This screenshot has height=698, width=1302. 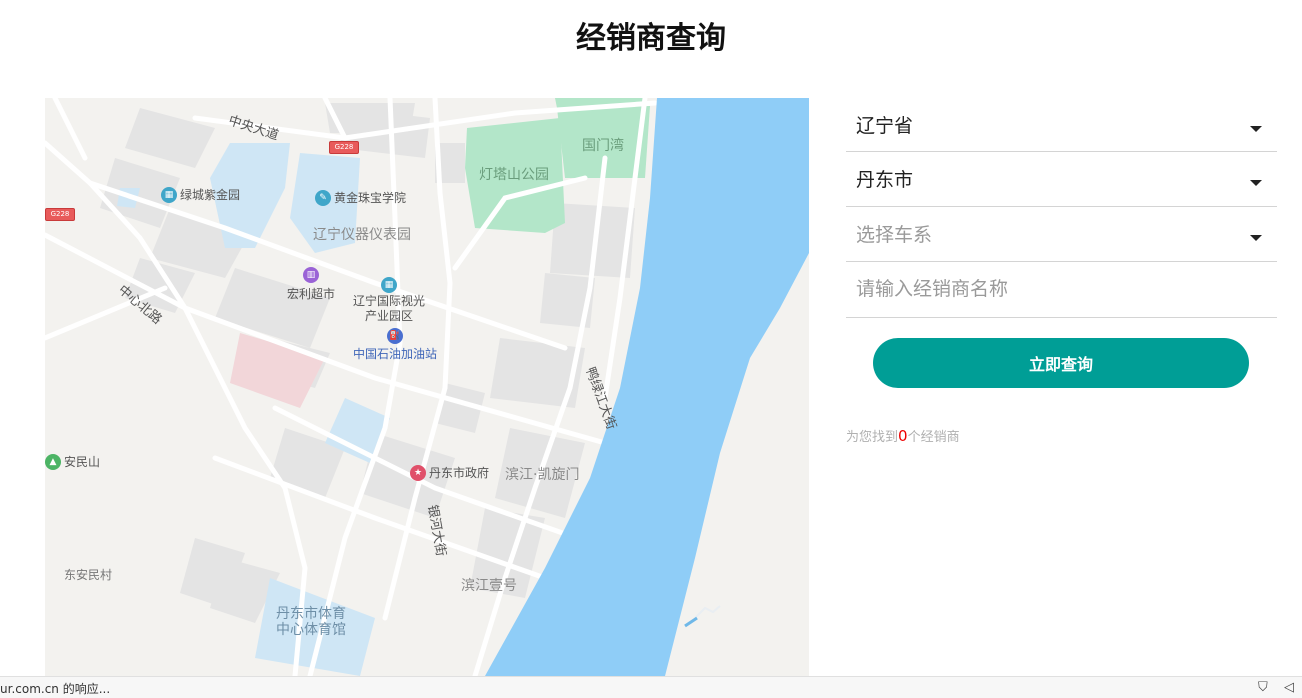 What do you see at coordinates (311, 275) in the screenshot?
I see `shop-icon: ▥` at bounding box center [311, 275].